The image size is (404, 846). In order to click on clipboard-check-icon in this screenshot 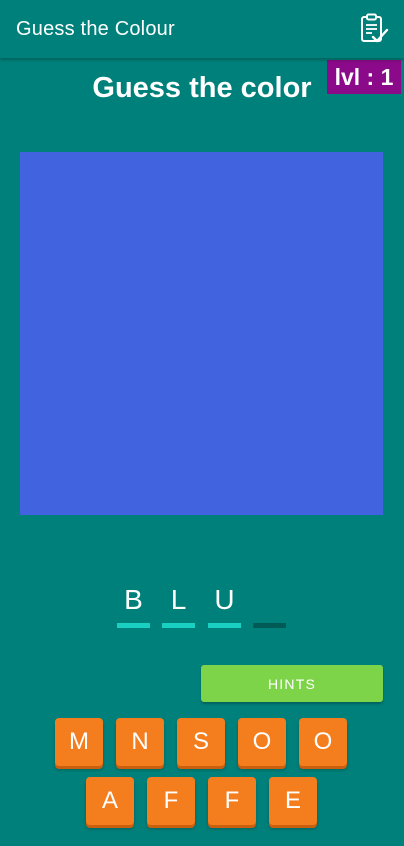, I will do `click(373, 29)`.